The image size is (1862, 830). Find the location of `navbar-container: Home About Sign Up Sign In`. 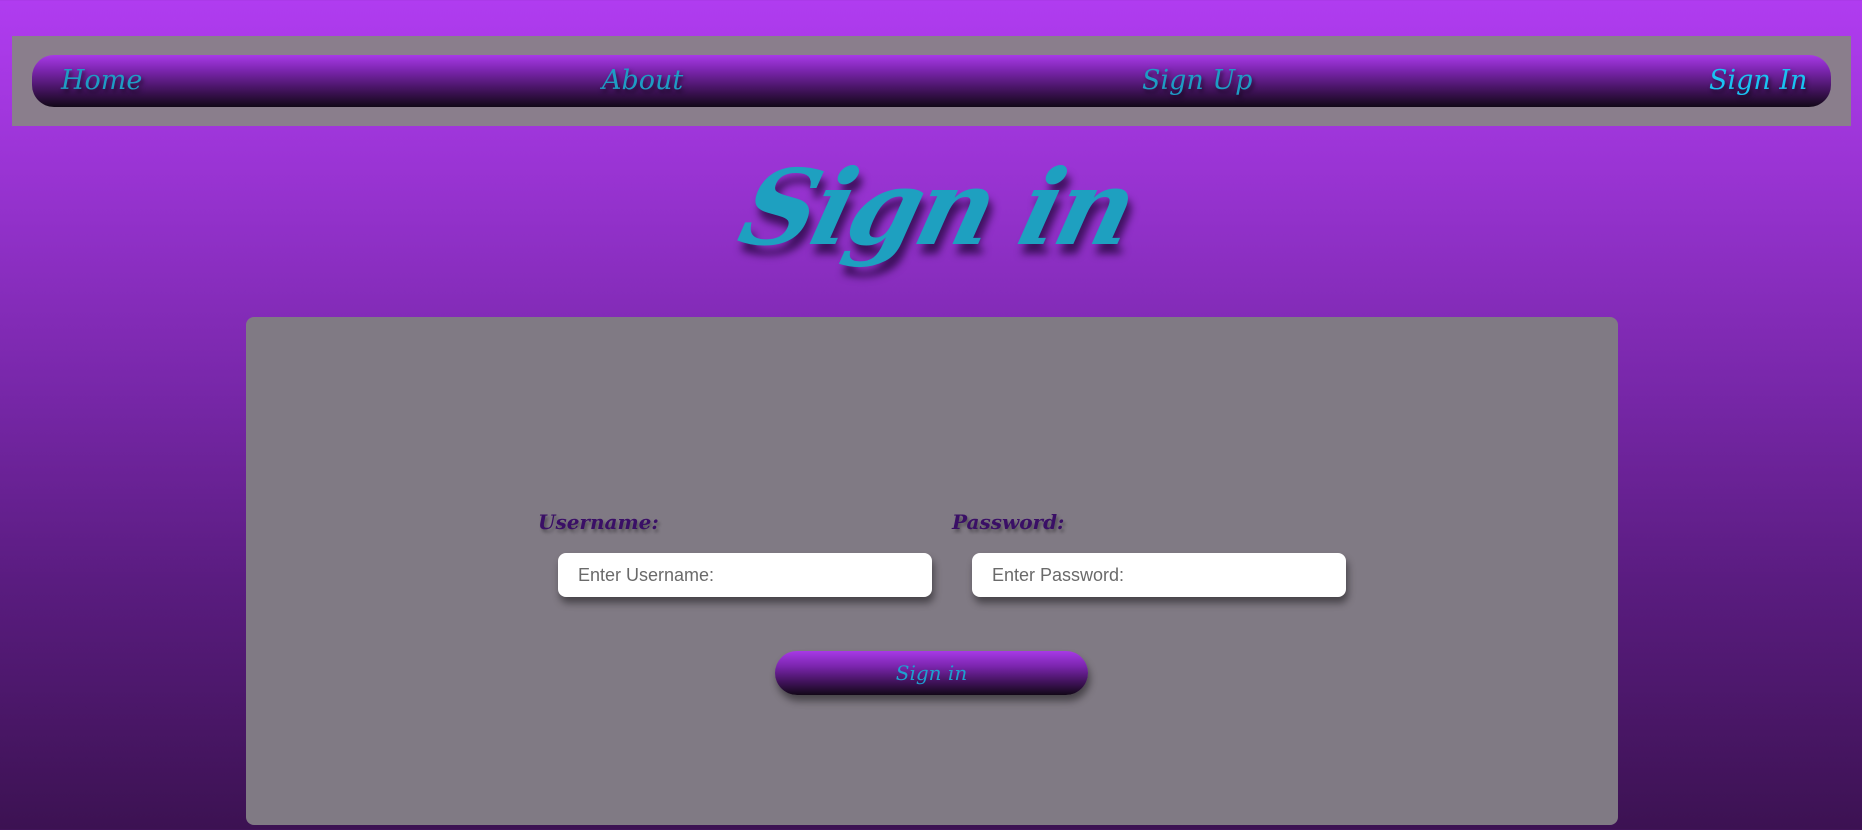

navbar-container: Home About Sign Up Sign In is located at coordinates (931, 81).